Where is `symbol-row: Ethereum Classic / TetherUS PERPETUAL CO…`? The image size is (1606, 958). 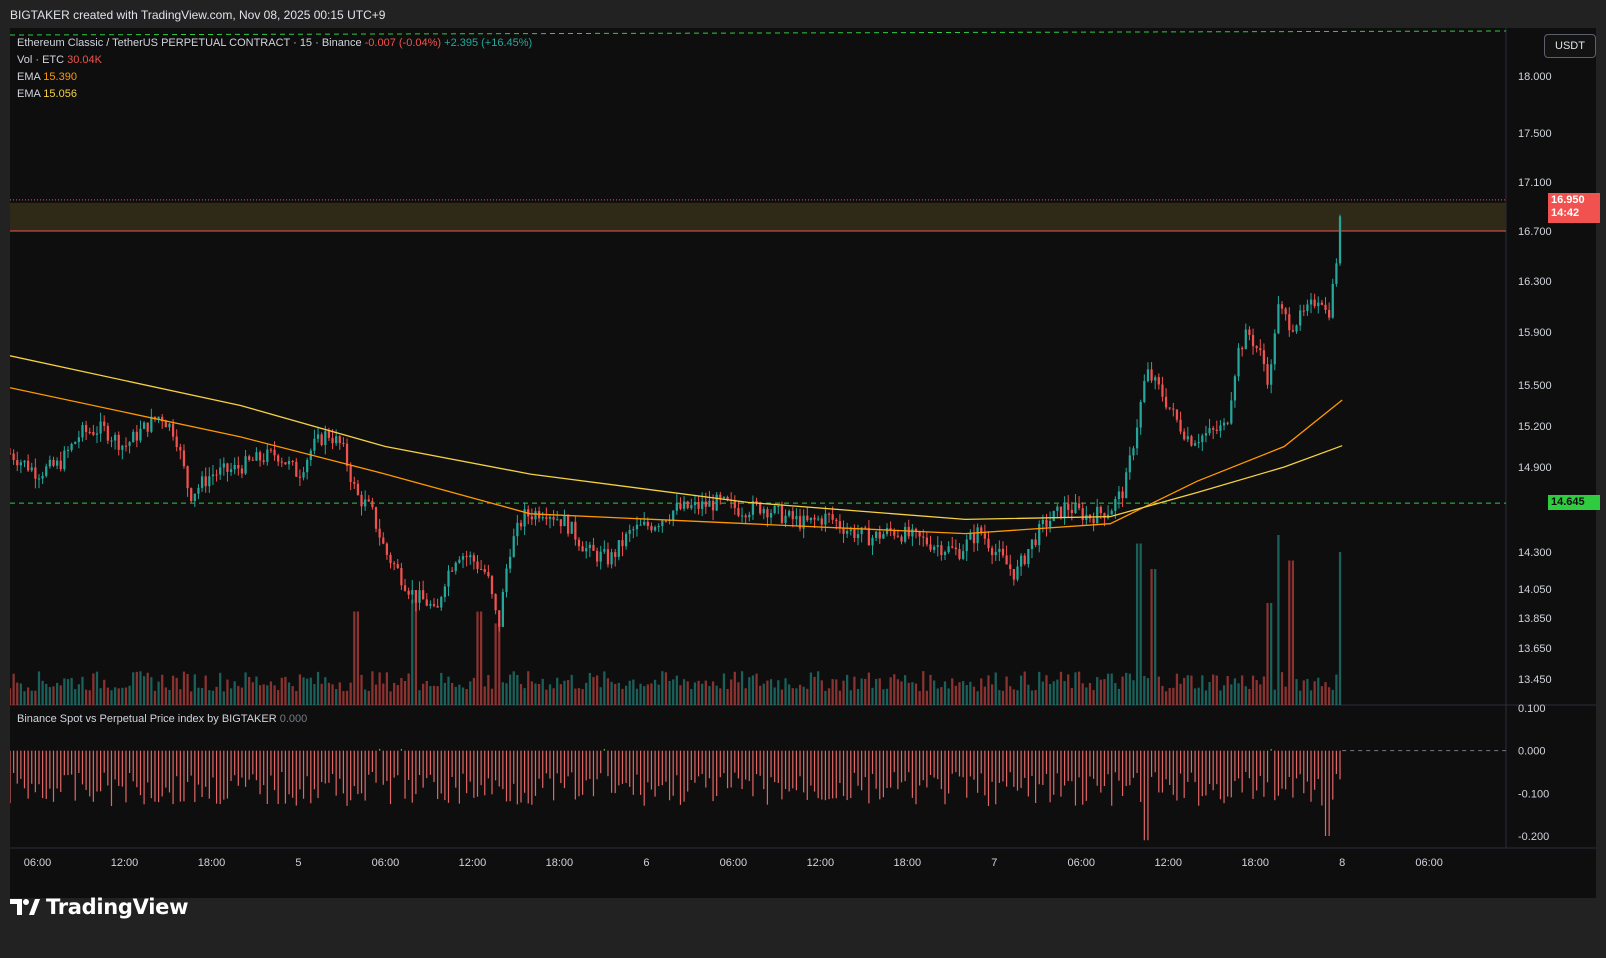 symbol-row: Ethereum Classic / TetherUS PERPETUAL CO… is located at coordinates (274, 43).